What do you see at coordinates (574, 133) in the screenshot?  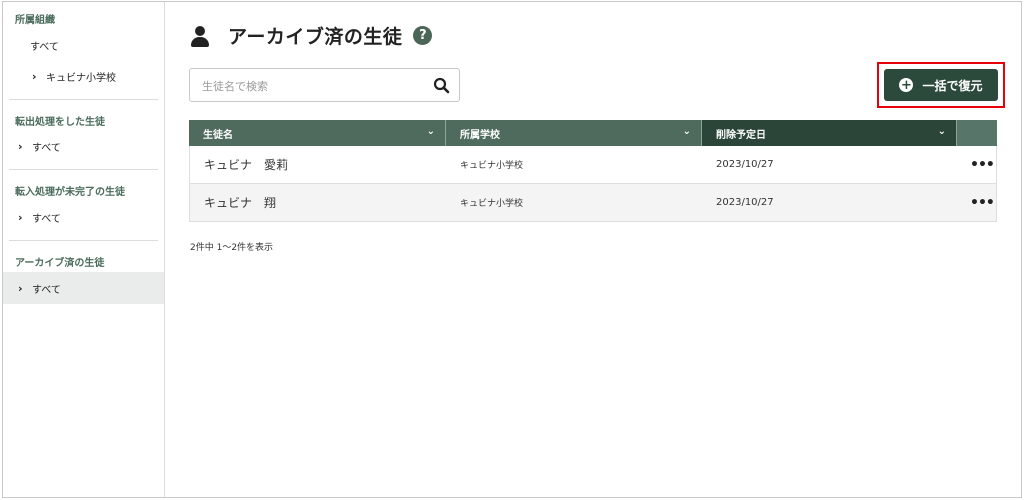 I see `column-header-school: 所属学校 ⌄` at bounding box center [574, 133].